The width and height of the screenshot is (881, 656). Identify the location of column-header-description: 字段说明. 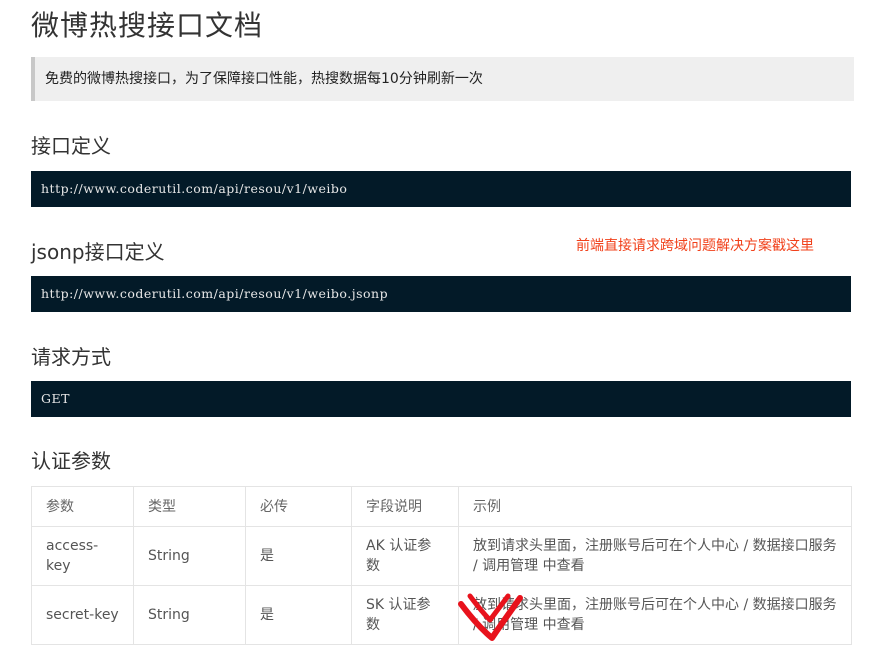
(405, 506).